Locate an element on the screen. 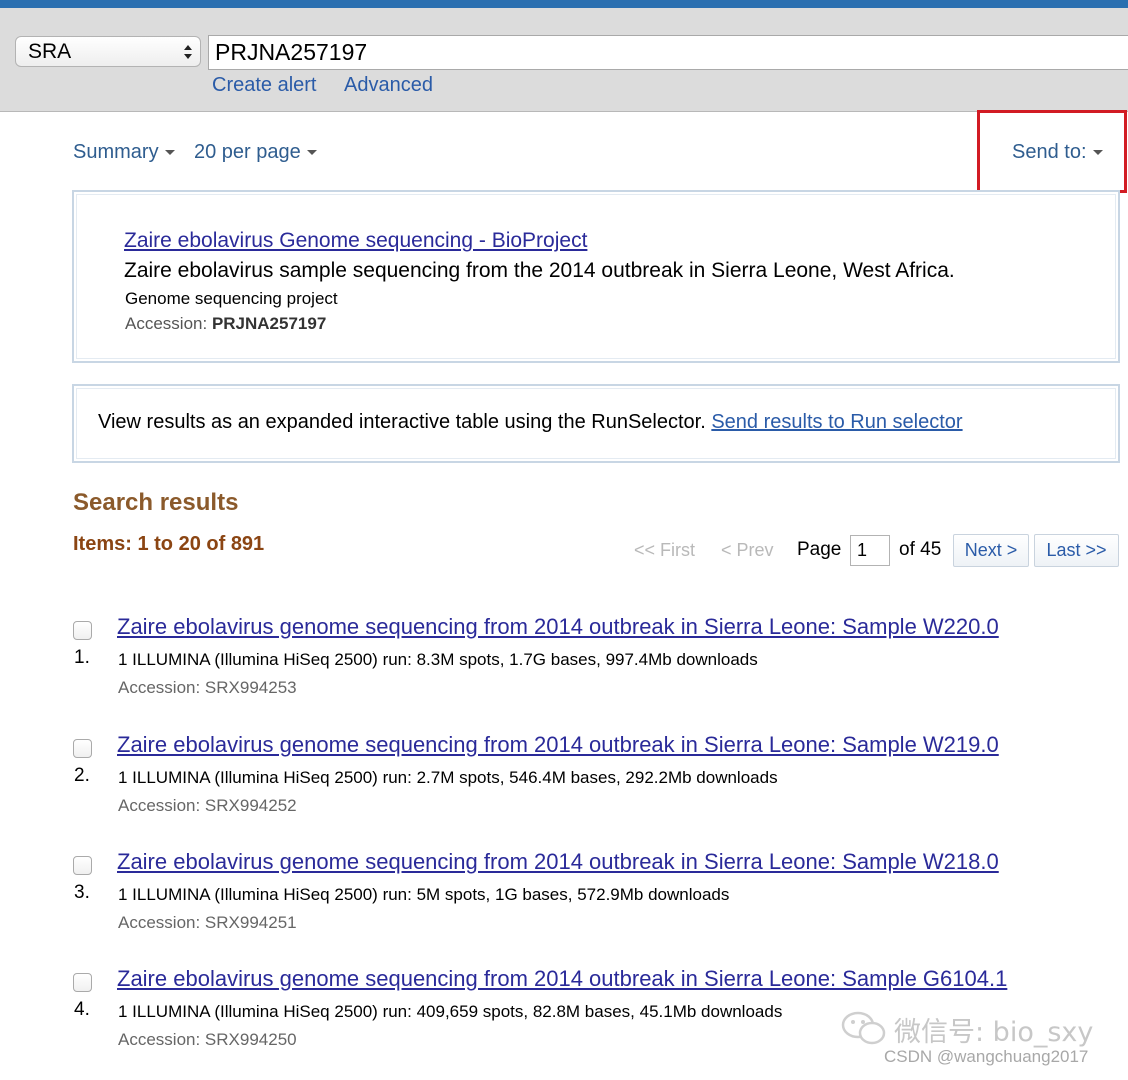  bioproject-type: Genome sequencing project is located at coordinates (231, 298).